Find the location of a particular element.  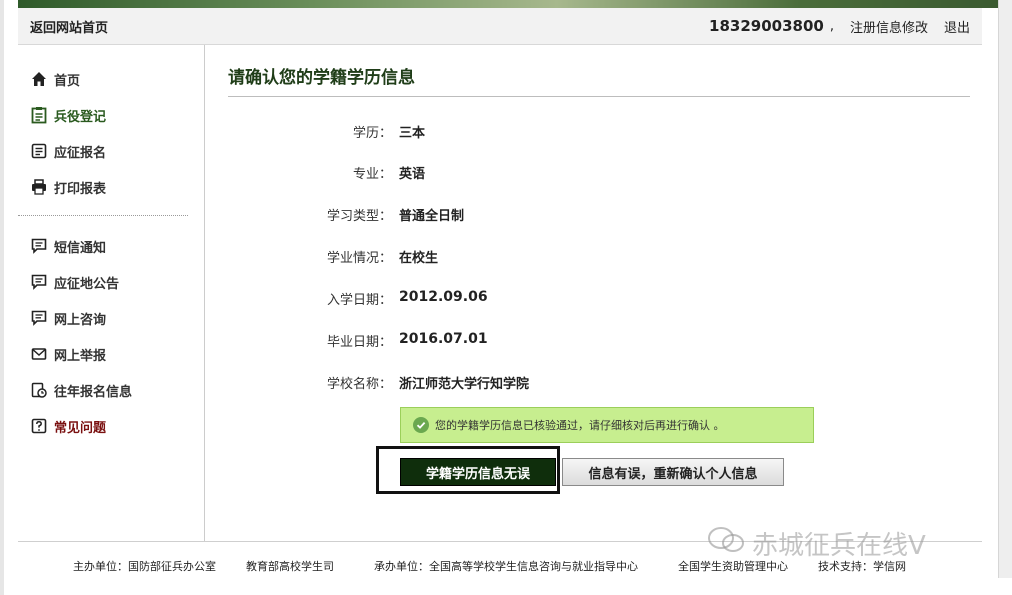

history-icon is located at coordinates (39, 390).